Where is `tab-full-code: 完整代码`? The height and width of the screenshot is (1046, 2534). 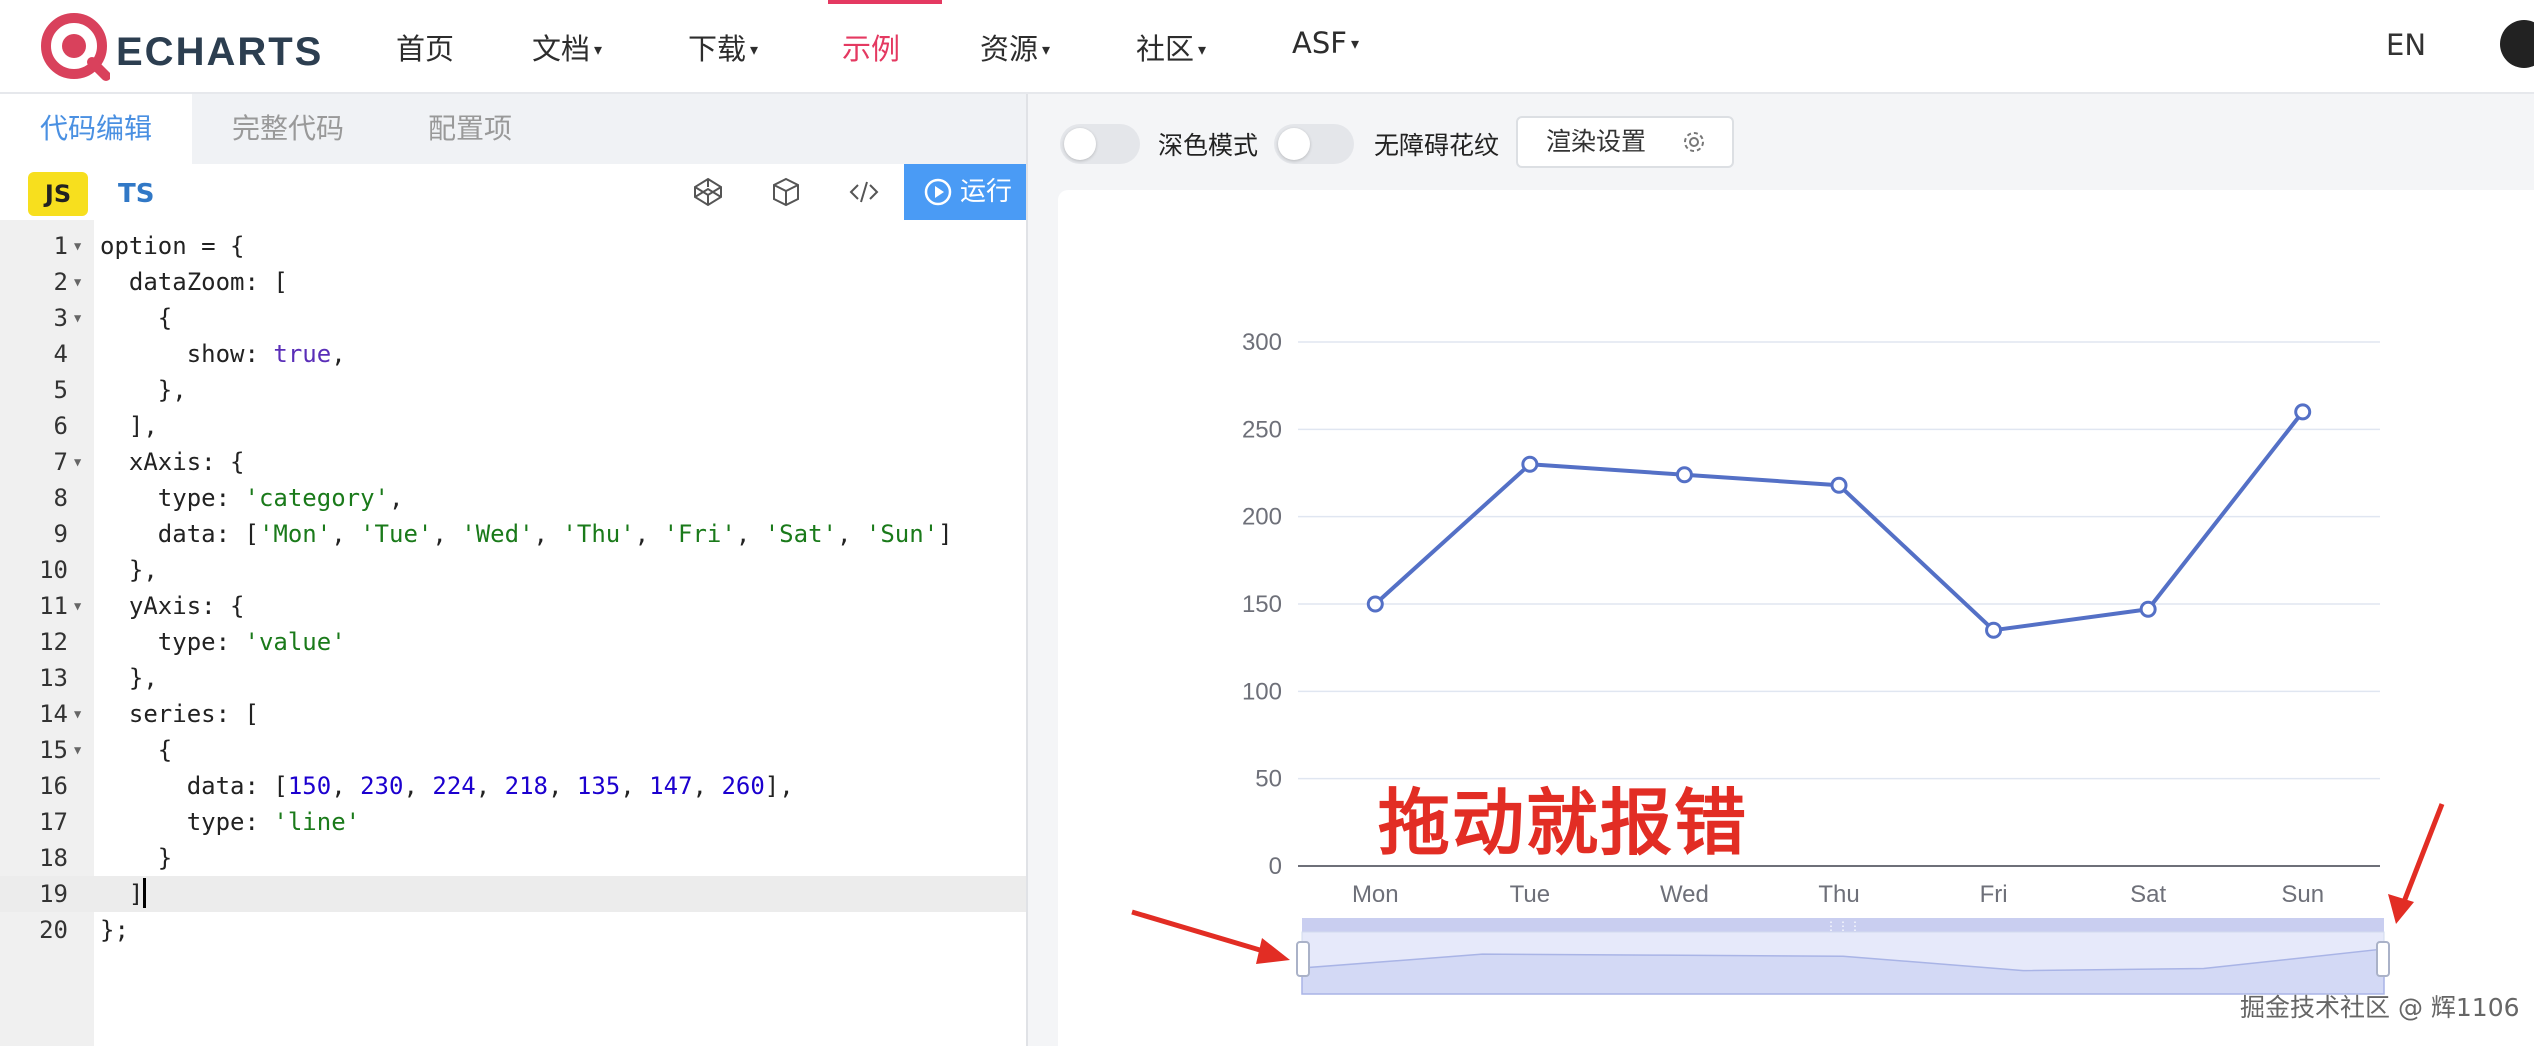 tab-full-code: 完整代码 is located at coordinates (288, 129).